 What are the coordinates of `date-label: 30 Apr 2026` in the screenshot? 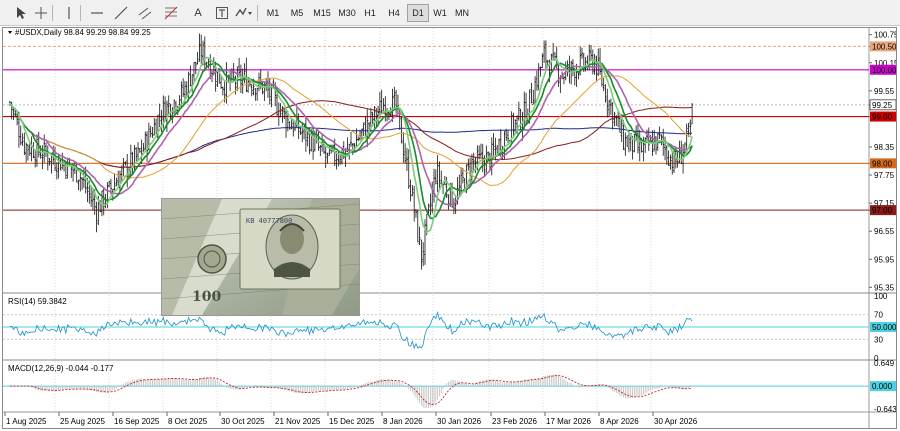 It's located at (676, 421).